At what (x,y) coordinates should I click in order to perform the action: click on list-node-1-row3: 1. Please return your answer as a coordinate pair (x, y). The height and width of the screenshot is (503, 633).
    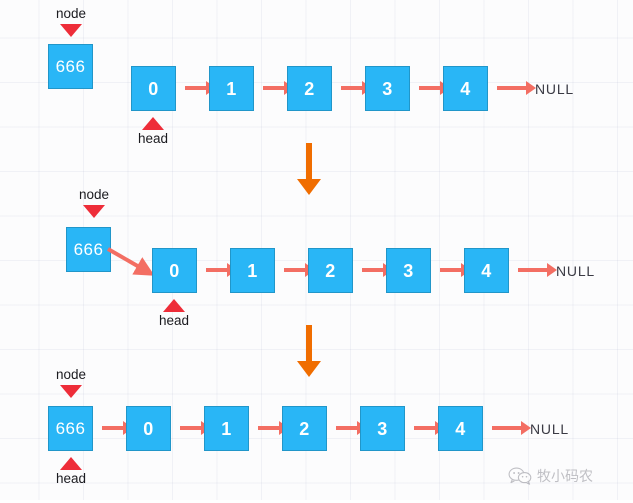
    Looking at the image, I should click on (226, 428).